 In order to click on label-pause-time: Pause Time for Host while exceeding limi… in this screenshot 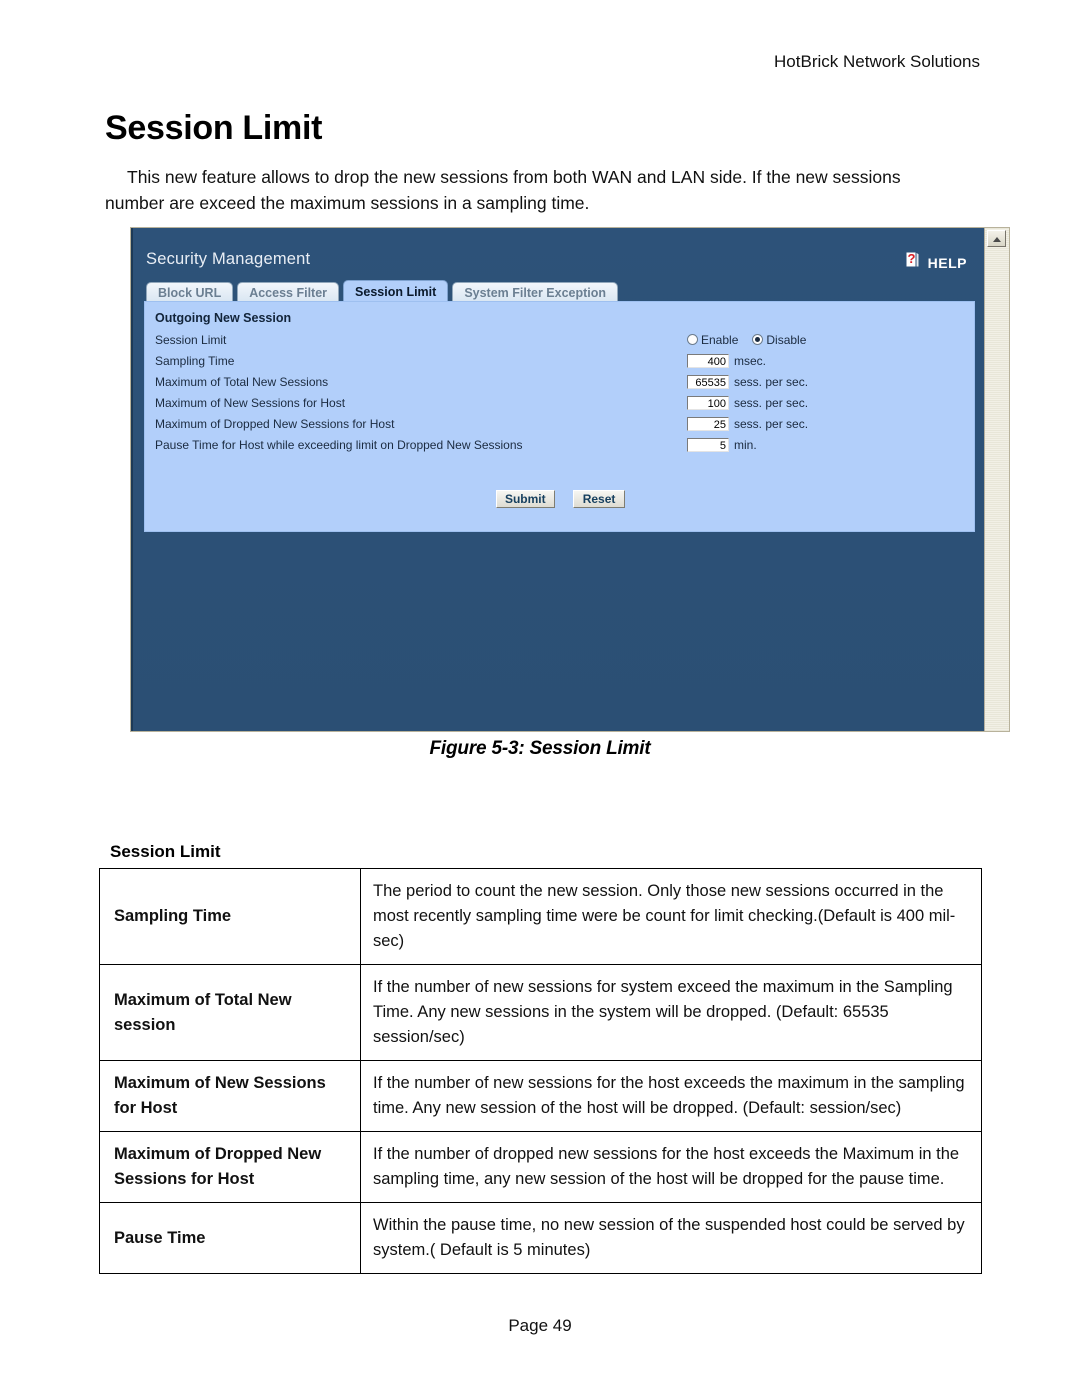, I will do `click(339, 445)`.